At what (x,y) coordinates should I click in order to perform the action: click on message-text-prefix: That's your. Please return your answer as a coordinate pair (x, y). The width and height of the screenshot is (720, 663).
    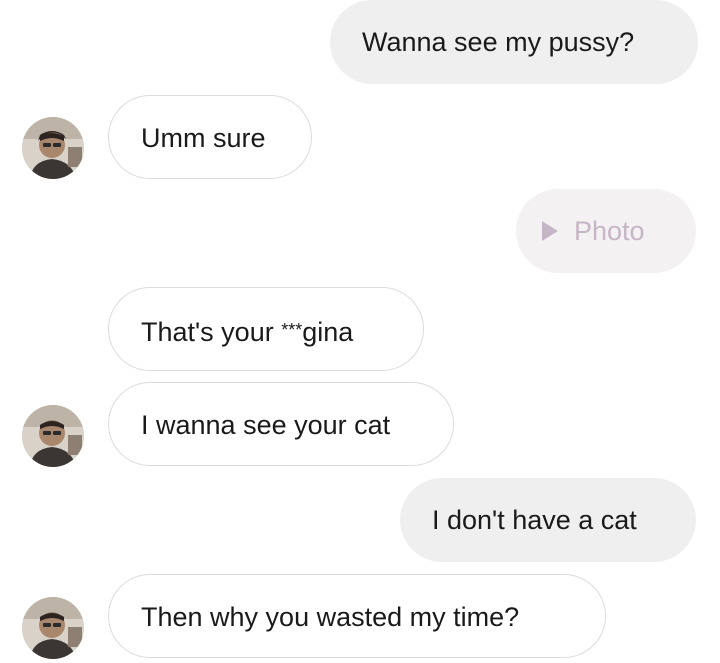
    Looking at the image, I should click on (211, 332).